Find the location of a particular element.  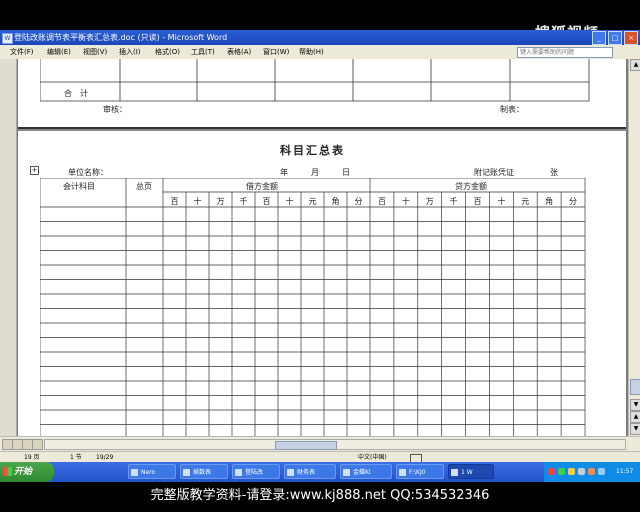

vertical-scrollbar: ▲ ▼ ▲ ▼ is located at coordinates (634, 247).